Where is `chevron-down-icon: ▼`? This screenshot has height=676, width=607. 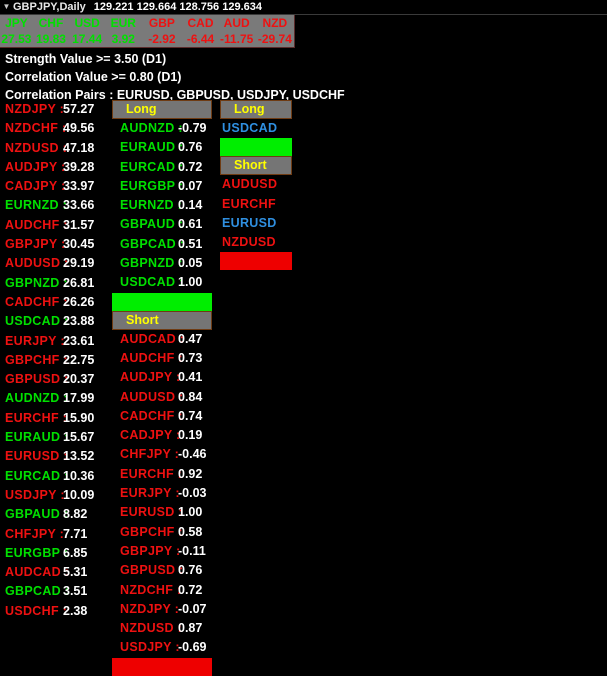
chevron-down-icon: ▼ is located at coordinates (6, 7).